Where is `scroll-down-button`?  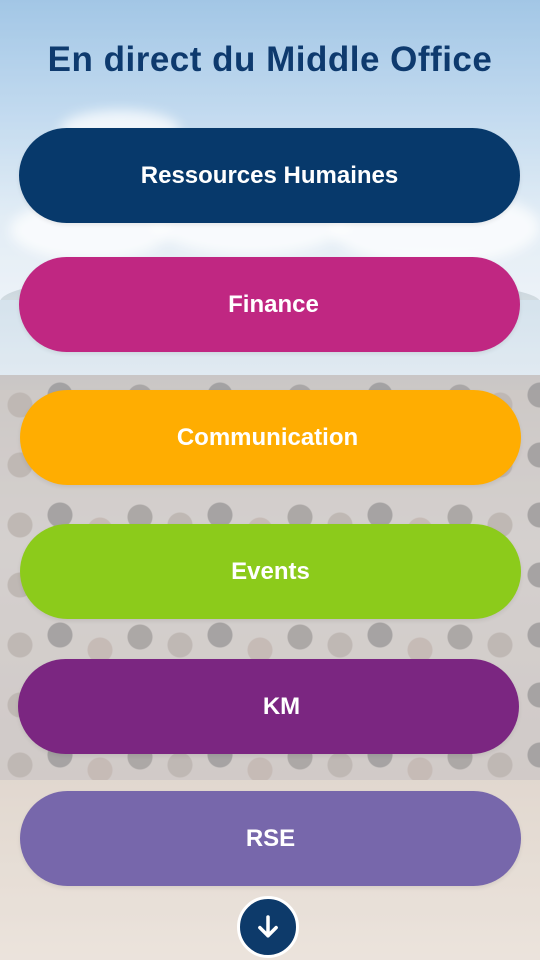 scroll-down-button is located at coordinates (268, 927).